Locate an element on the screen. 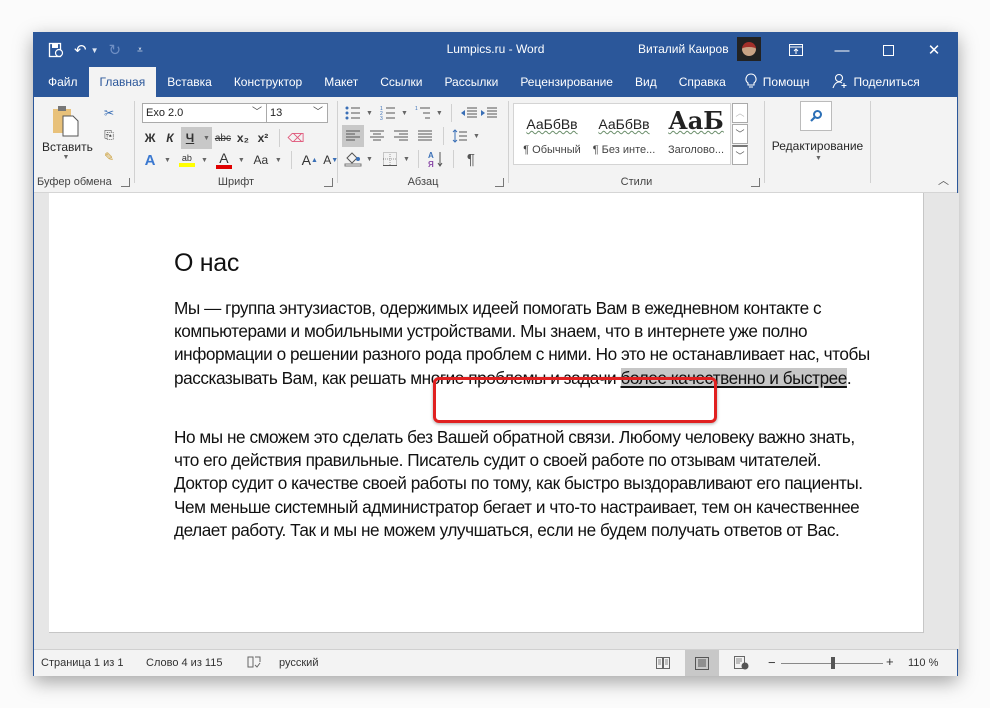  web-layout-button is located at coordinates (741, 663).